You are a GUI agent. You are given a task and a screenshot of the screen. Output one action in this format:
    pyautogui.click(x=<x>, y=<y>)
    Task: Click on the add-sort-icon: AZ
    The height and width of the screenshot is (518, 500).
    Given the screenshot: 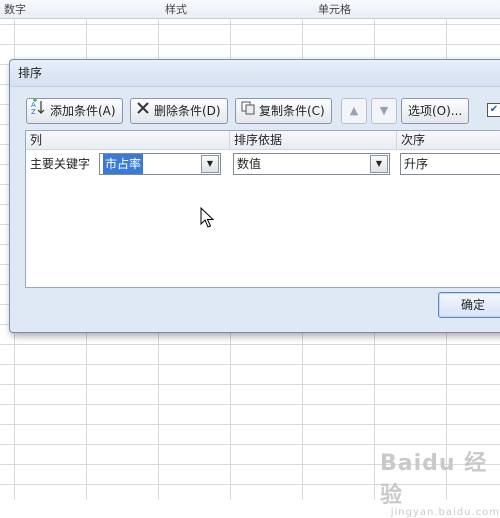 What is the action you would take?
    pyautogui.click(x=39, y=110)
    